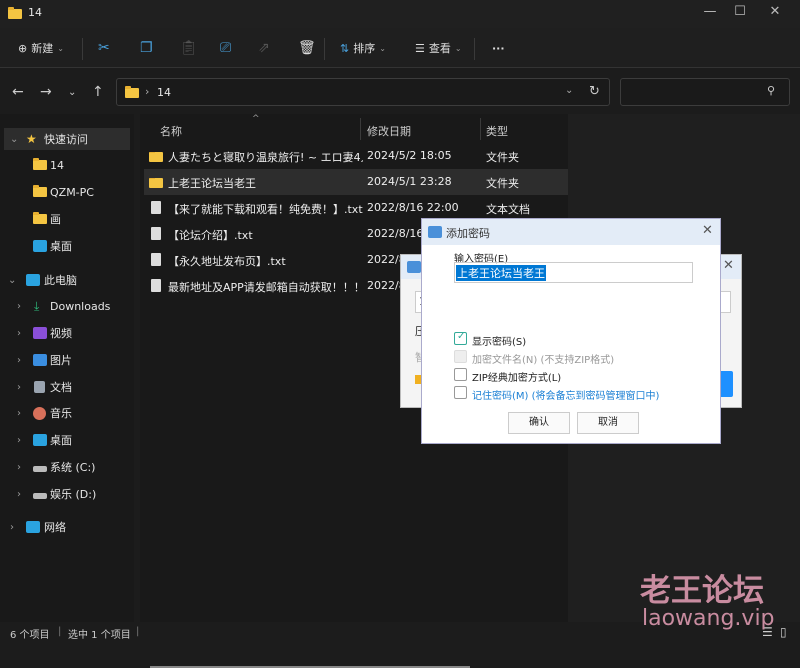 Image resolution: width=800 pixels, height=668 pixels. What do you see at coordinates (497, 131) in the screenshot?
I see `column-header-type: 类型` at bounding box center [497, 131].